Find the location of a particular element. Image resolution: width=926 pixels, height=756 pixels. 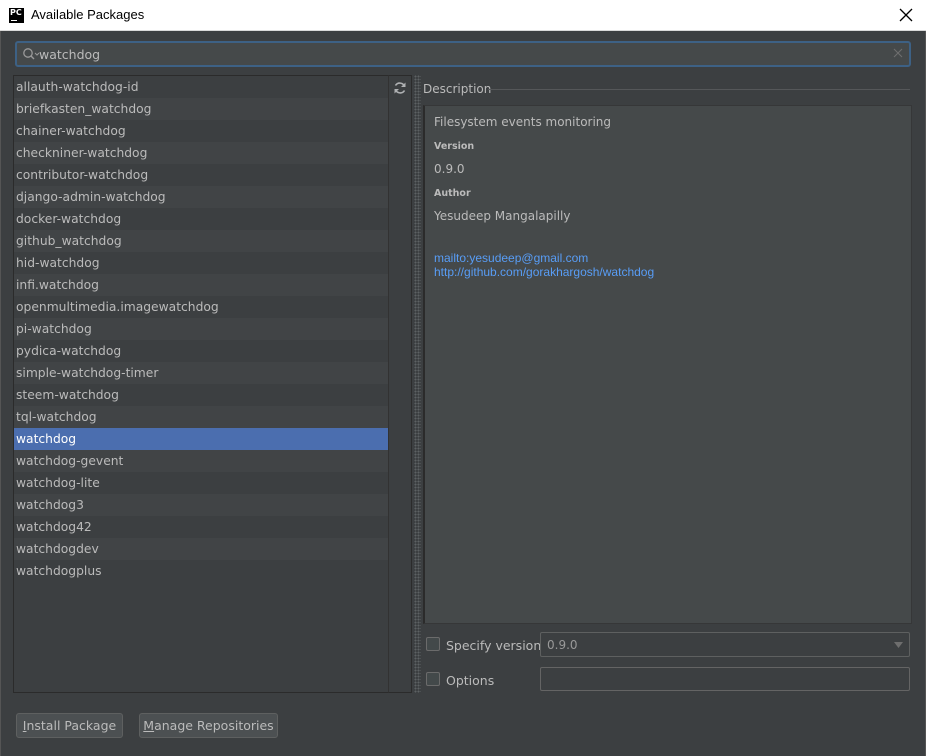

version-value: 0.9.0 is located at coordinates (449, 169).